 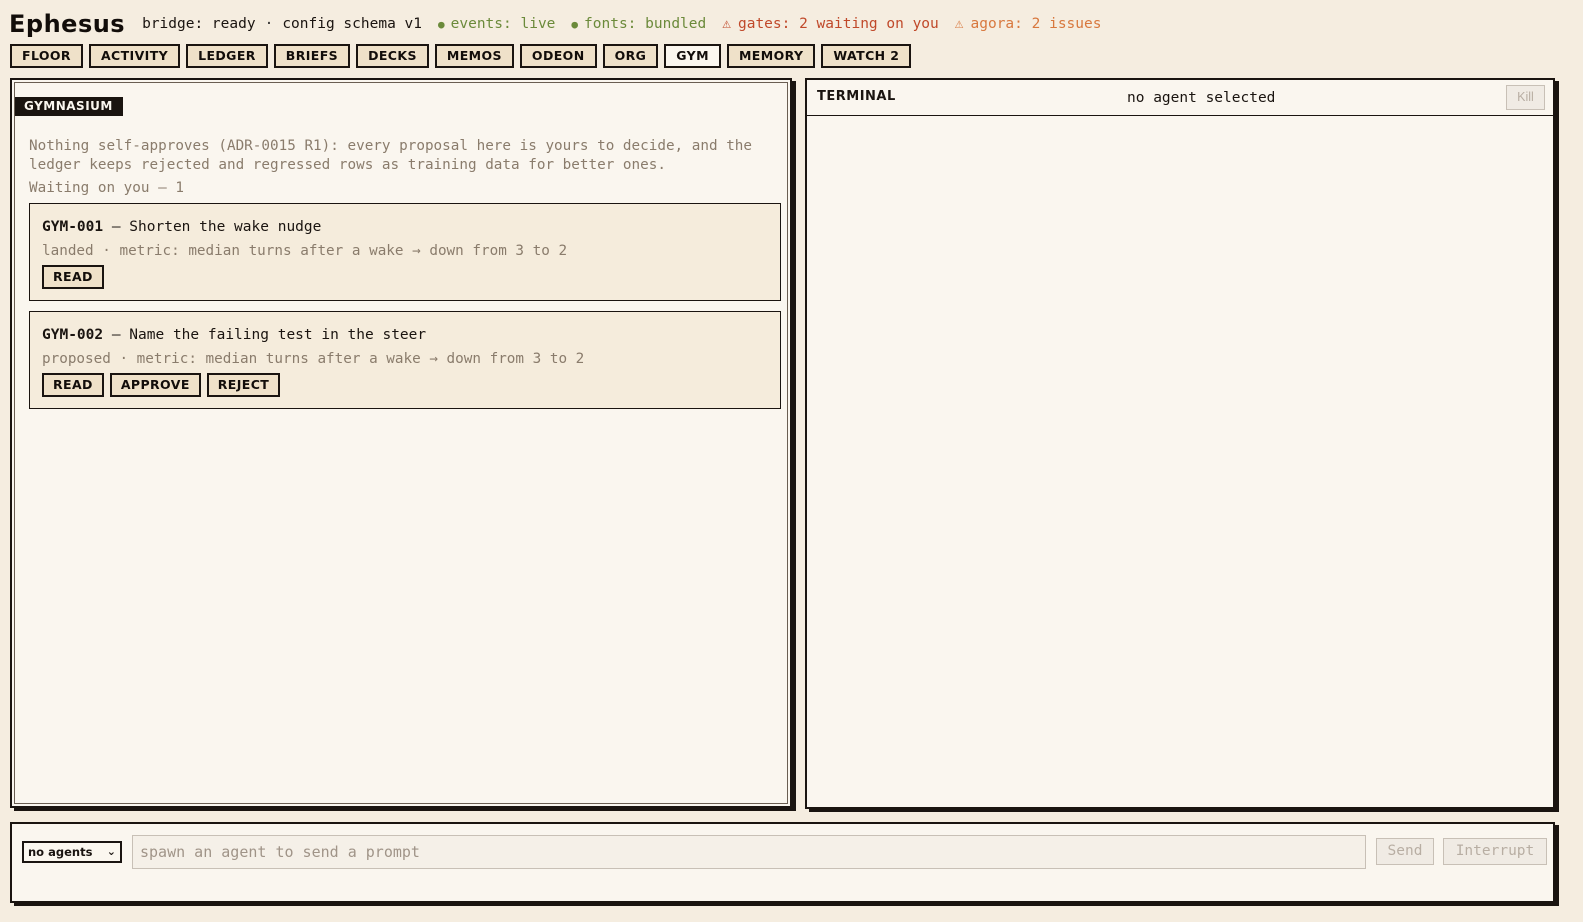 I want to click on proposal-actions: READ APPROVE REJECT, so click(x=161, y=385).